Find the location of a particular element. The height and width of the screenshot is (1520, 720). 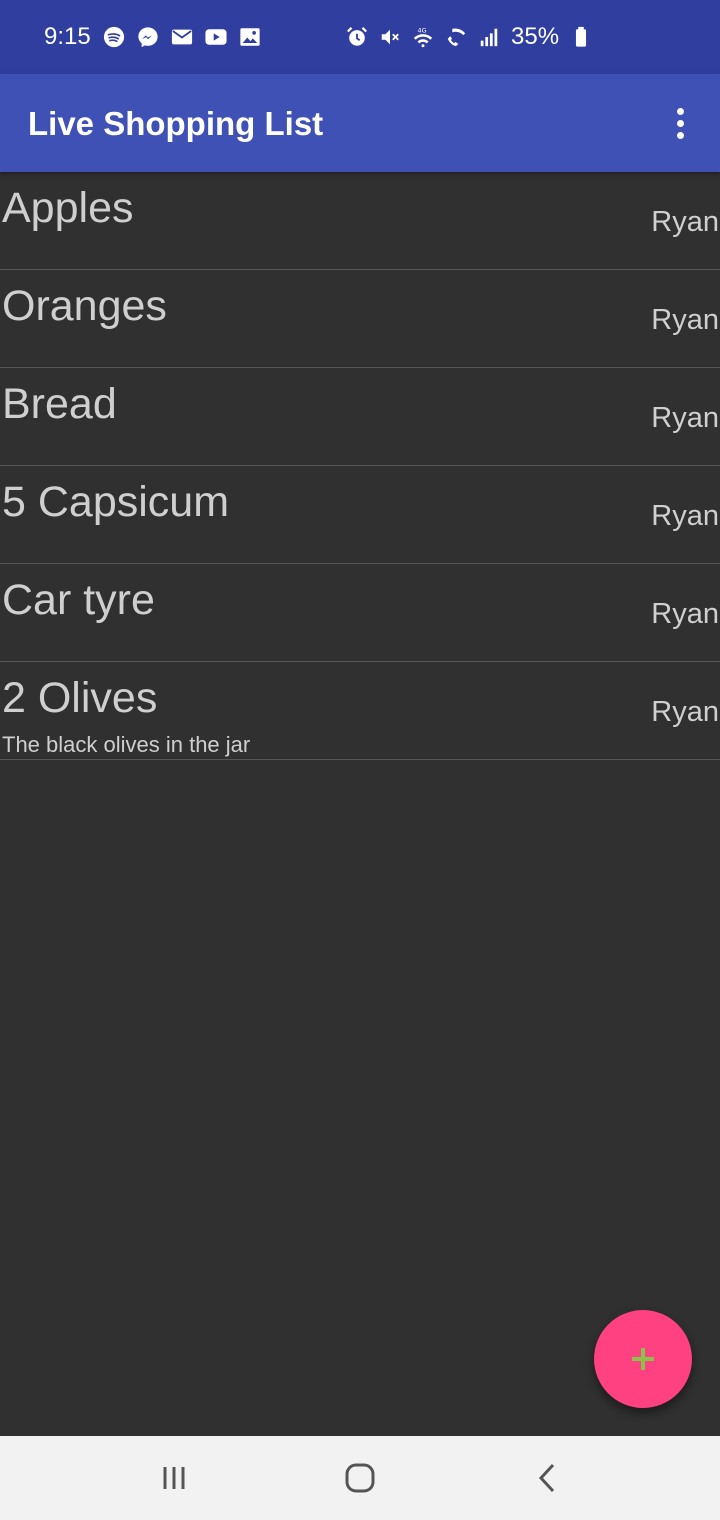

alarm-icon is located at coordinates (357, 37).